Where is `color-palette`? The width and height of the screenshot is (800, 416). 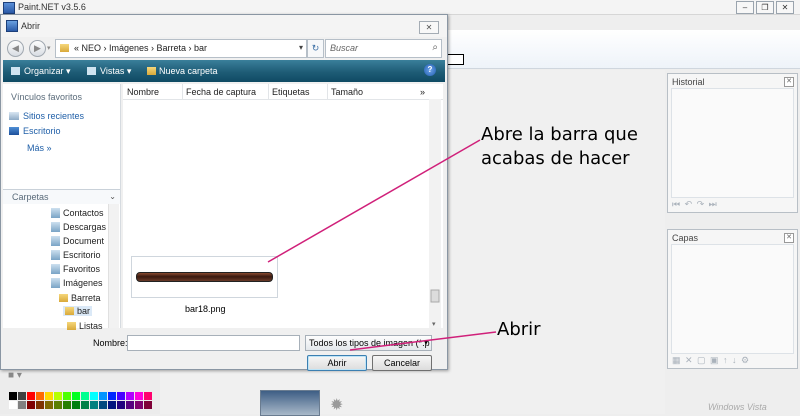 color-palette is located at coordinates (80, 401).